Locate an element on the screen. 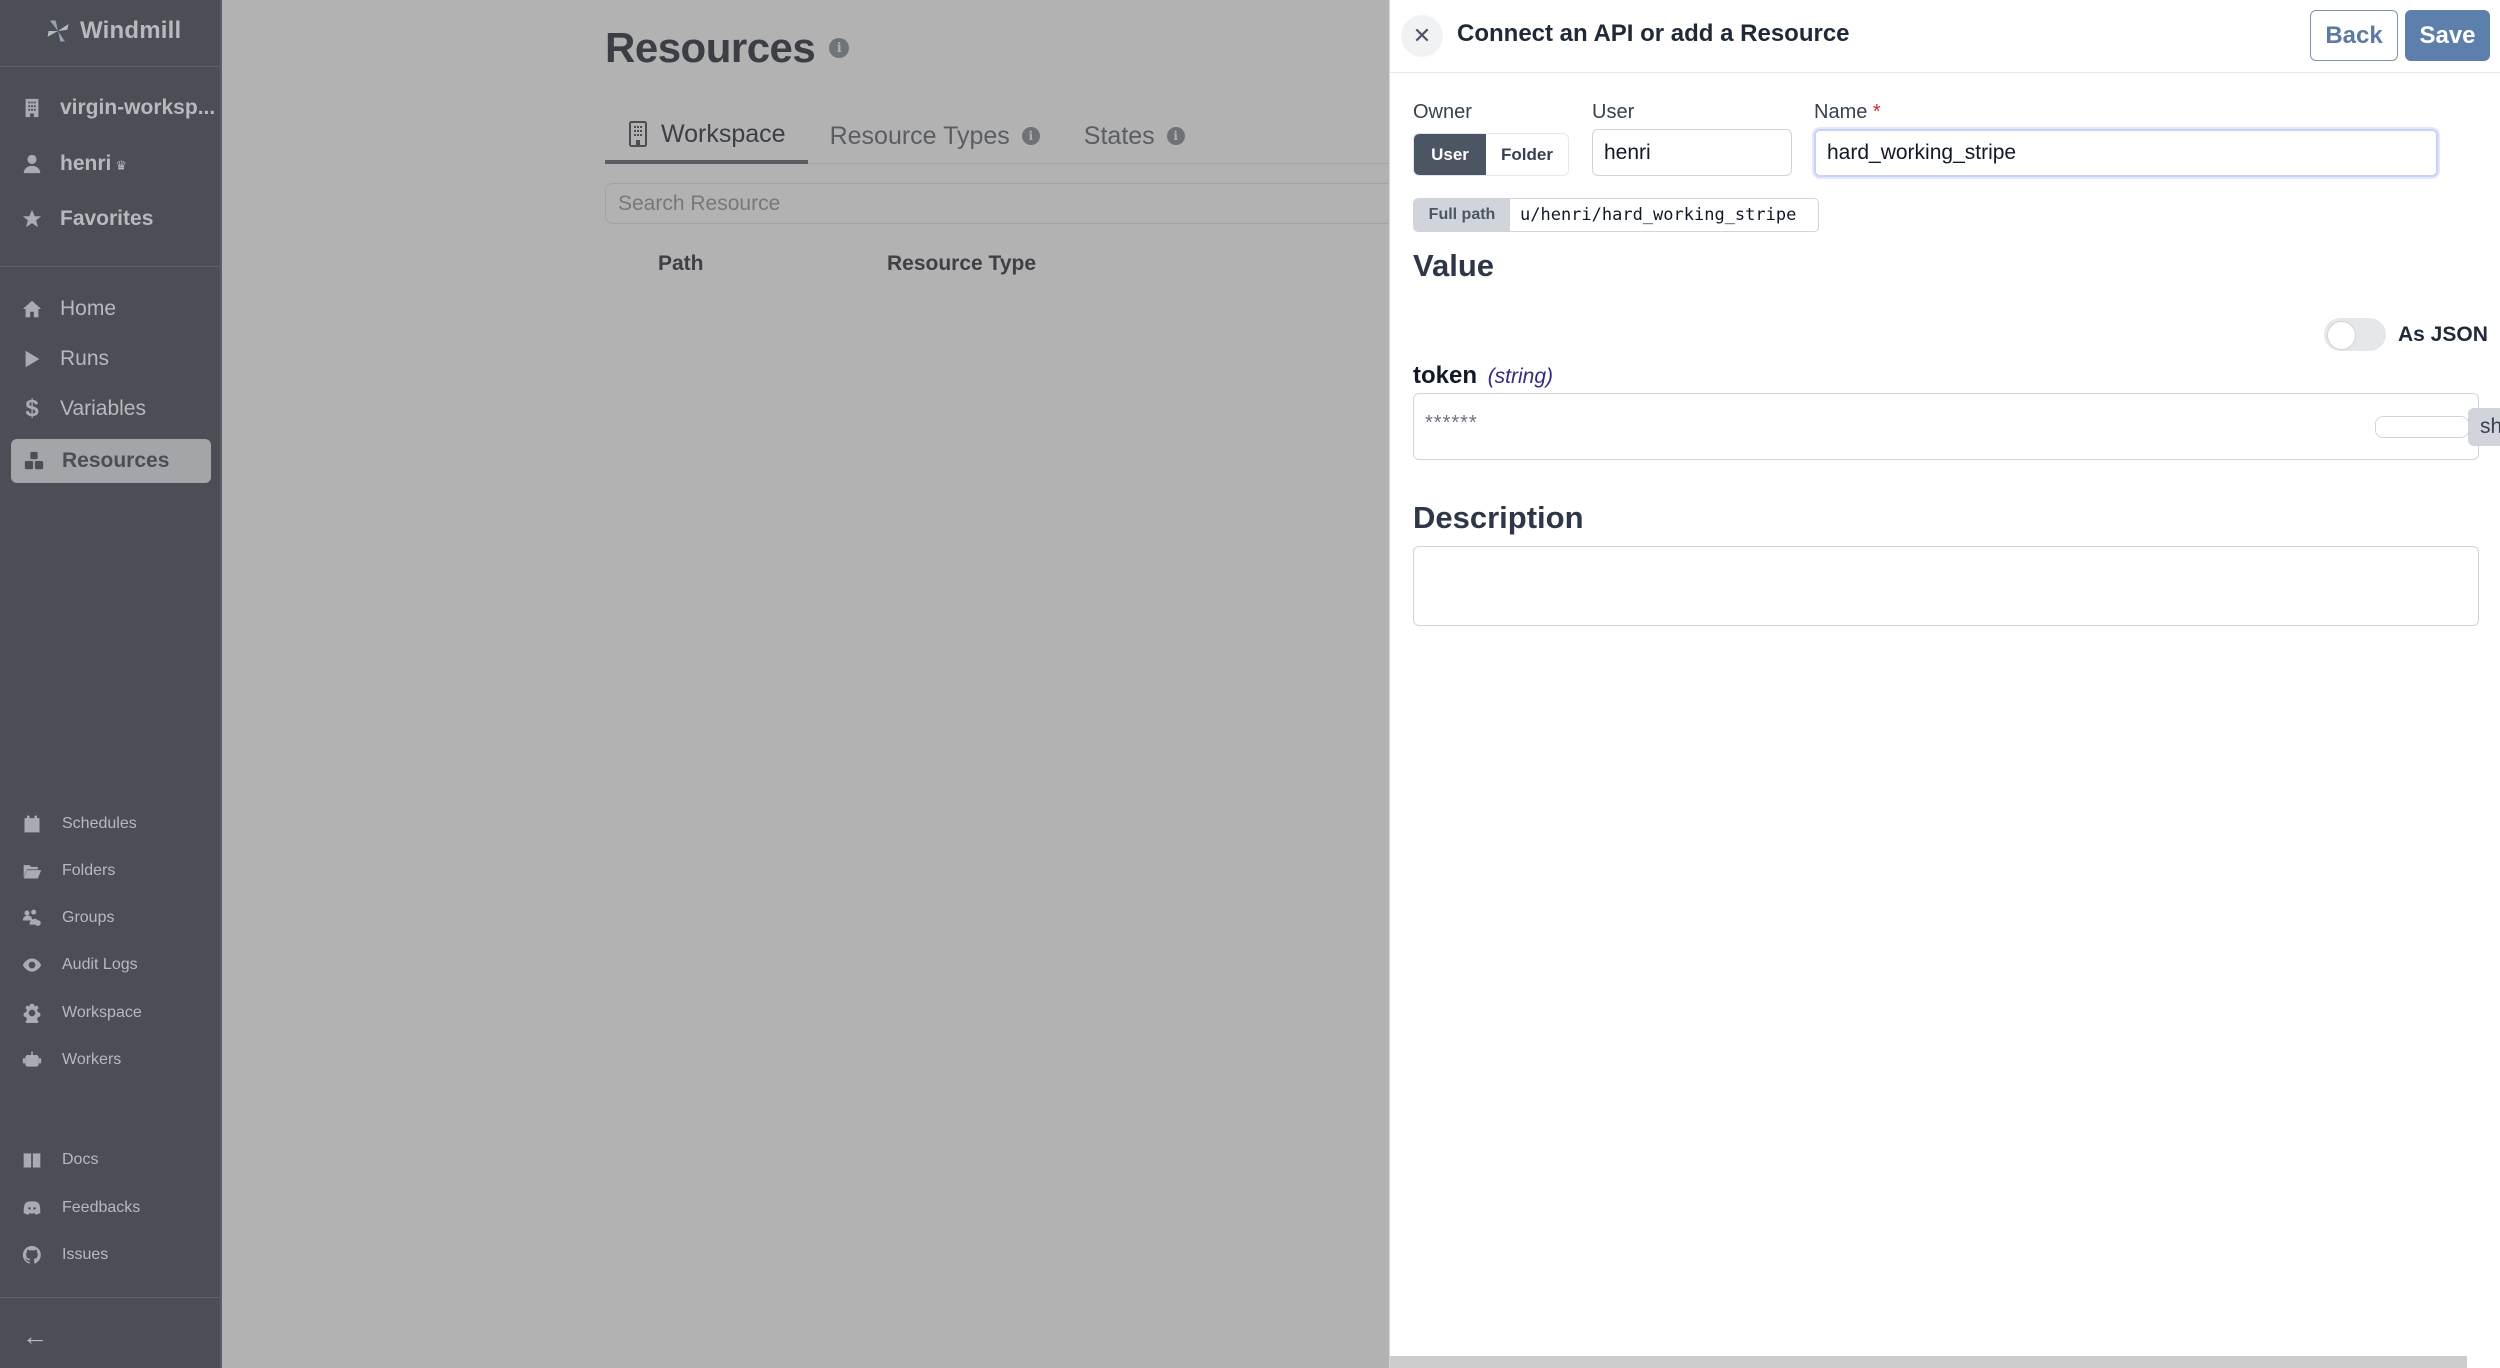 The image size is (2500, 1368). description-textarea is located at coordinates (1946, 586).